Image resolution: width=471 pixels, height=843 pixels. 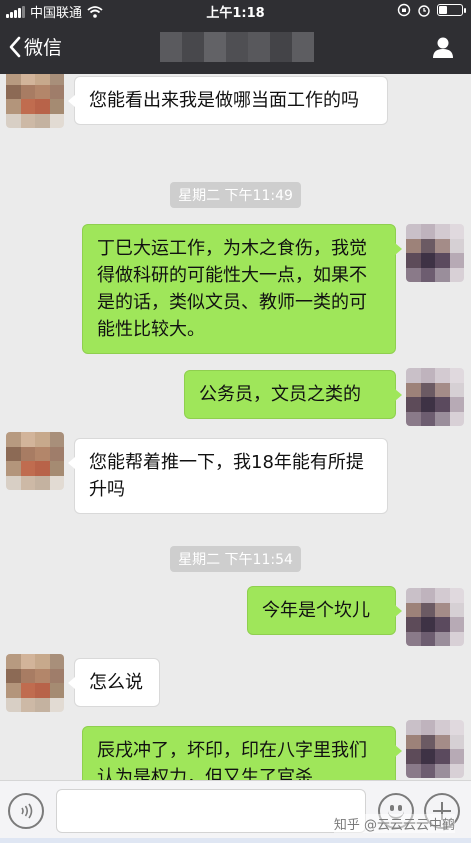 I want to click on back-label: 微信, so click(x=43, y=48).